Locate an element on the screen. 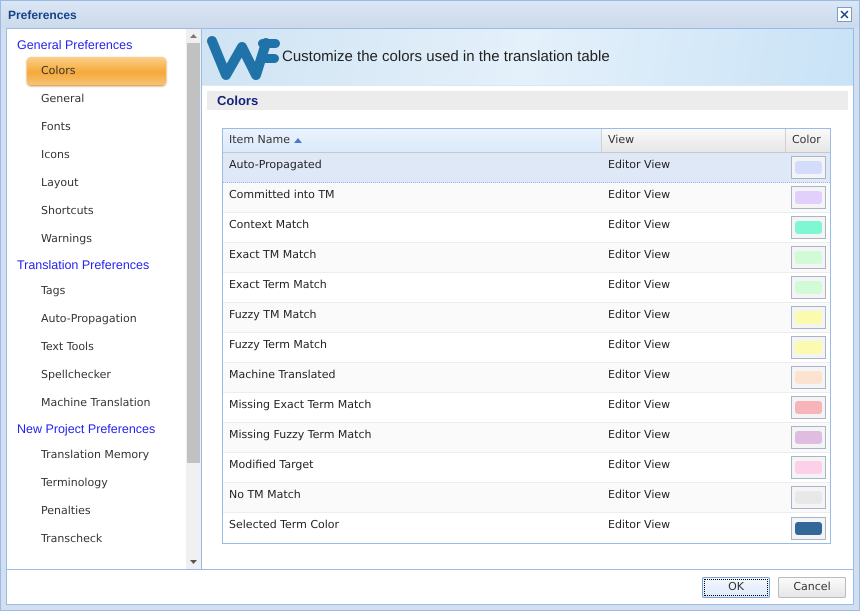  table-row: Modified Target Editor View is located at coordinates (526, 468).